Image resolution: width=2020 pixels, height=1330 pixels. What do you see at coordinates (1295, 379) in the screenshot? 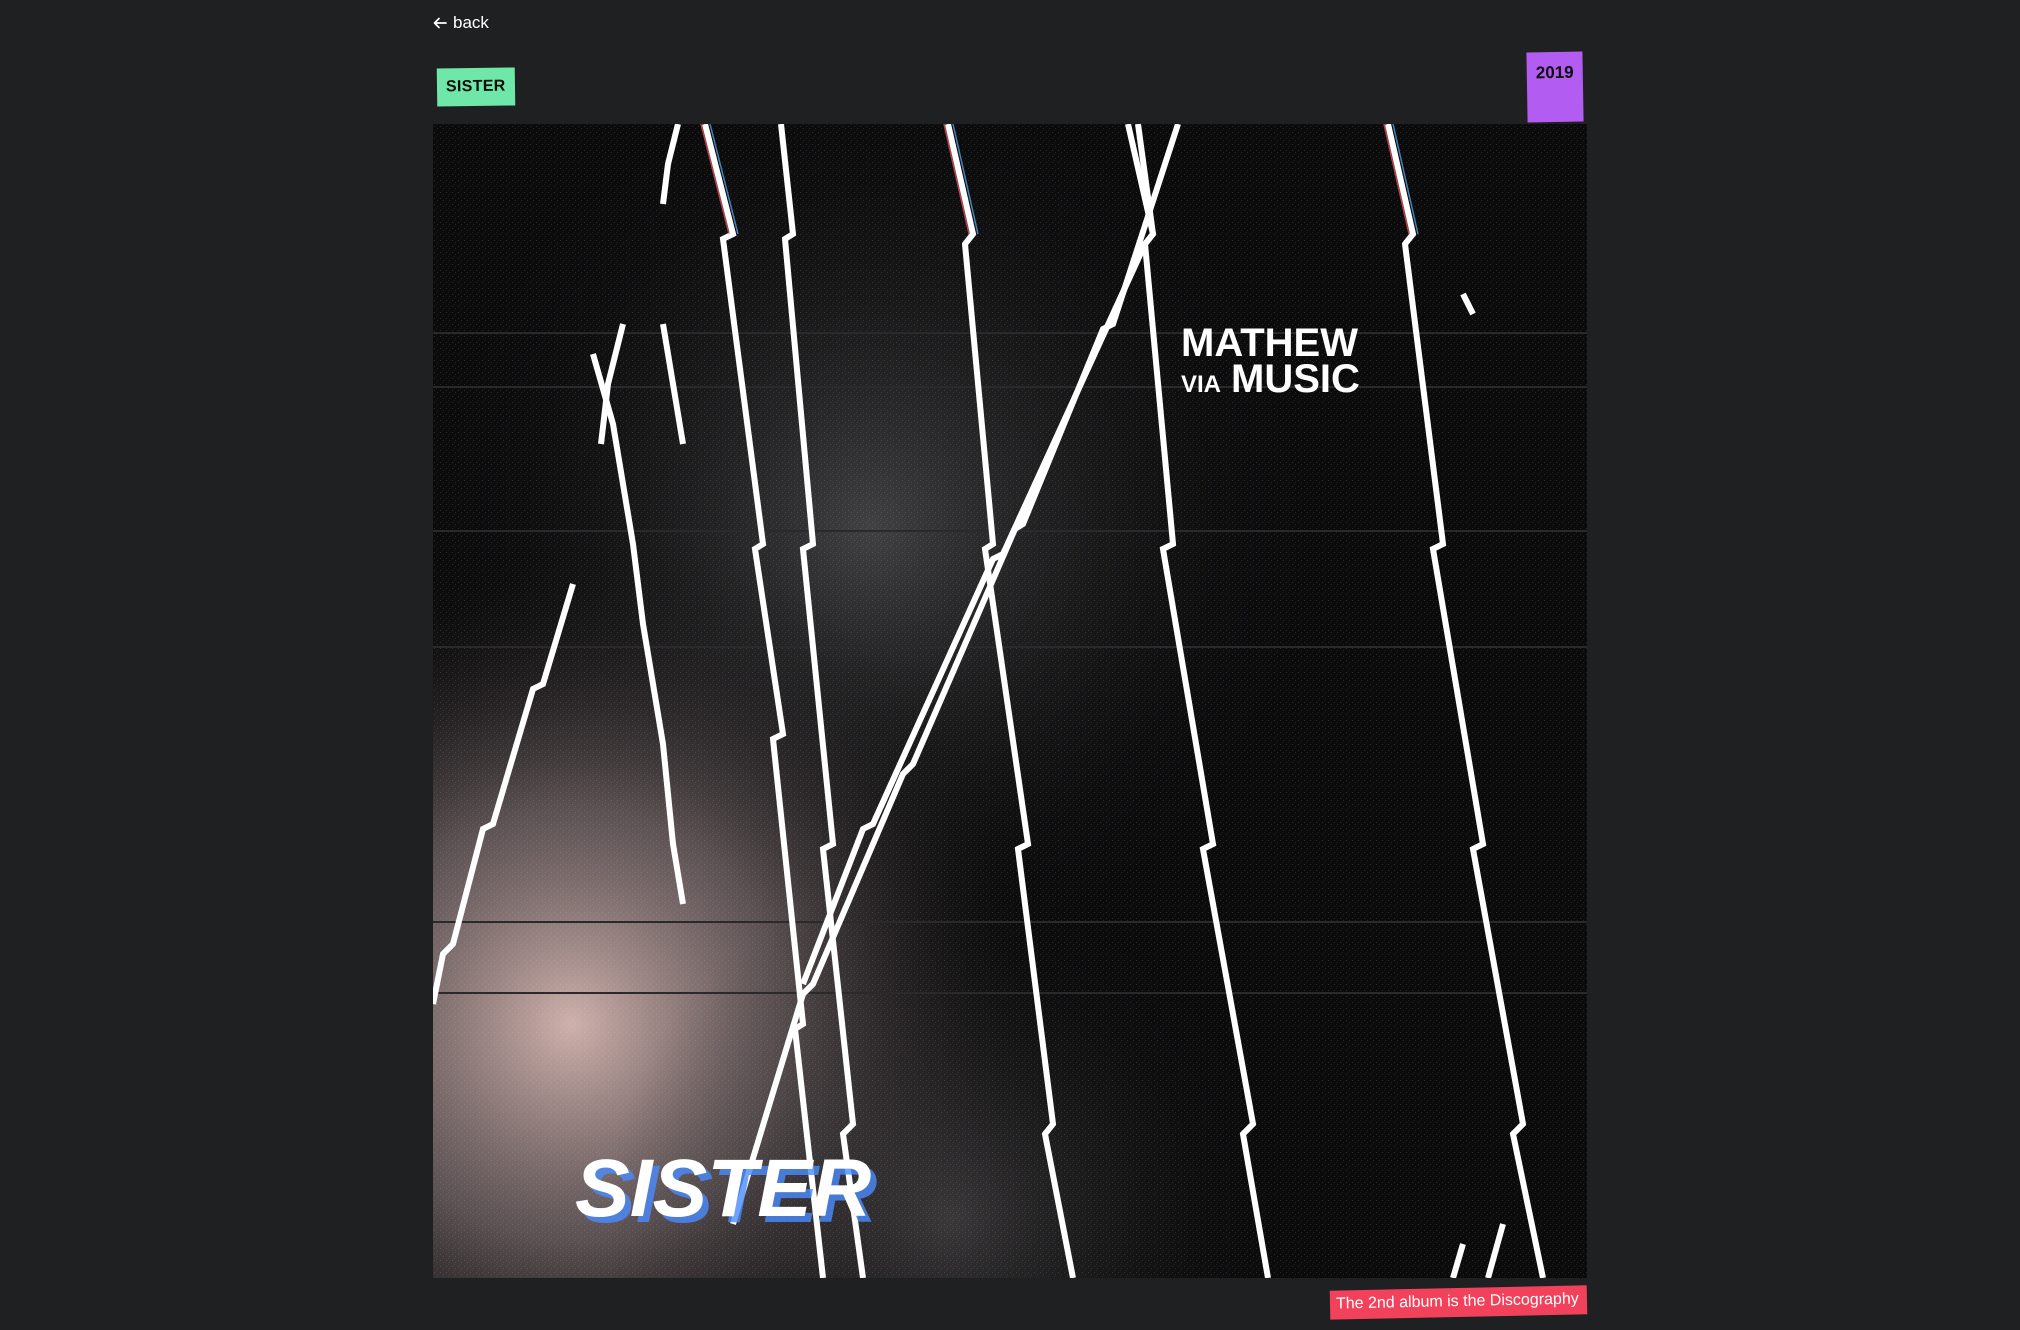
I see `artist-line-2: MUSIC` at bounding box center [1295, 379].